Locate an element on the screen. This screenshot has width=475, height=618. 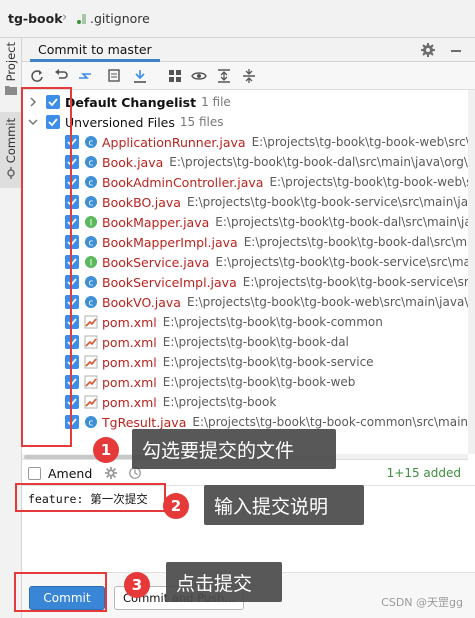
side-tab-commit: Commit is located at coordinates (11, 150).